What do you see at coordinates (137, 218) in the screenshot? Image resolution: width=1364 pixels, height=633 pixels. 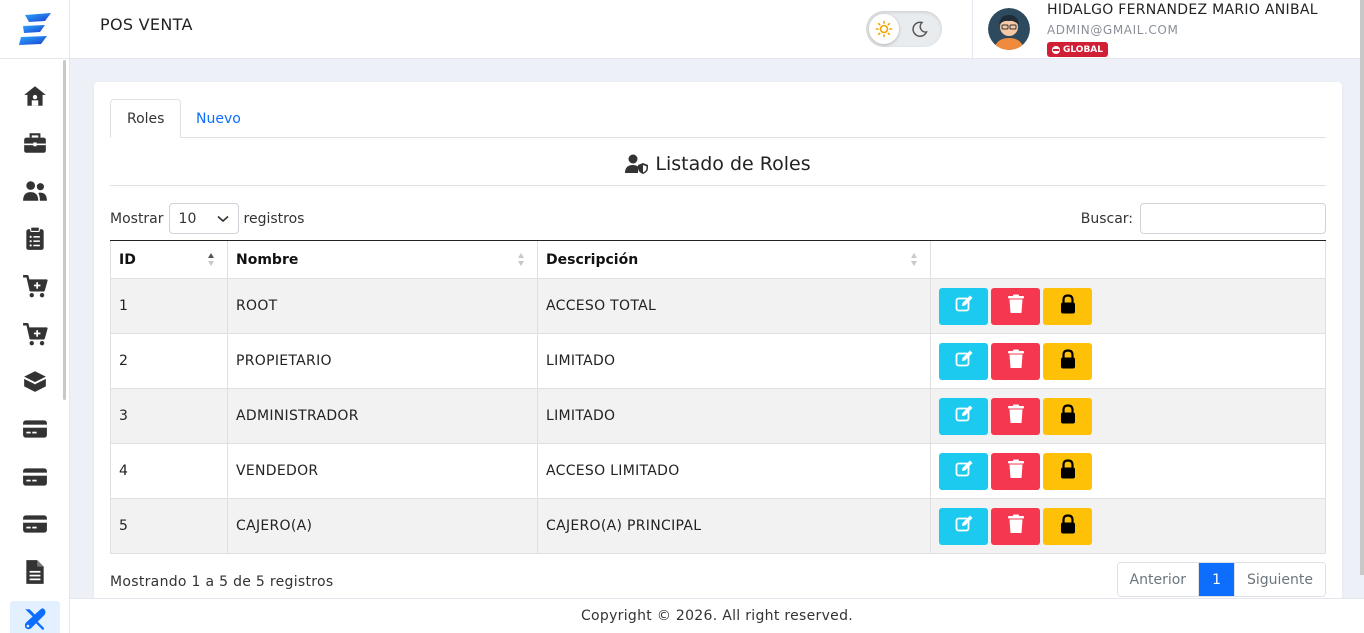 I see `length-label-before: Mostrar` at bounding box center [137, 218].